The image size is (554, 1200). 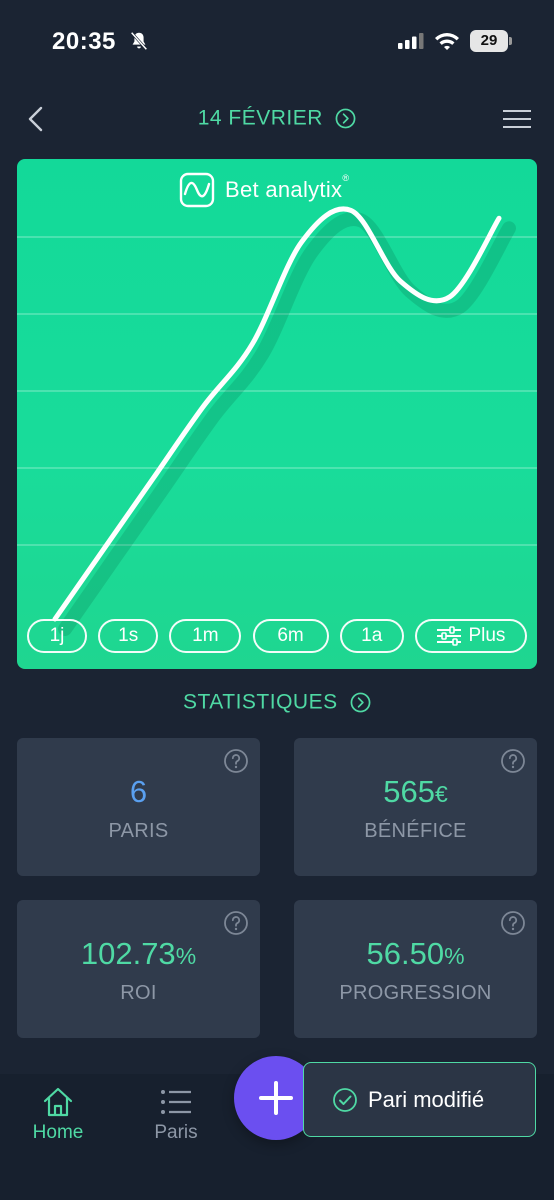 What do you see at coordinates (138, 953) in the screenshot?
I see `stat-value: 102.73%` at bounding box center [138, 953].